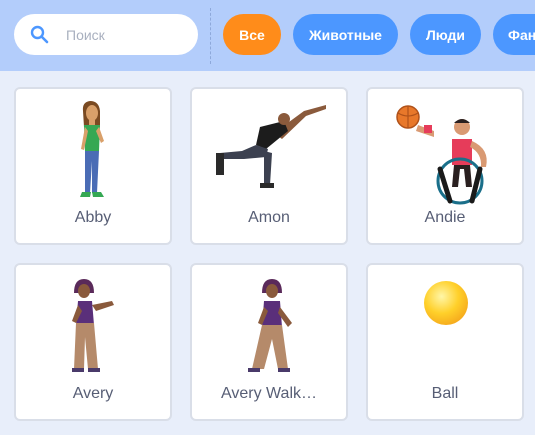 Image resolution: width=535 pixels, height=435 pixels. Describe the element at coordinates (441, 155) in the screenshot. I see `andie-sprite-image` at that location.